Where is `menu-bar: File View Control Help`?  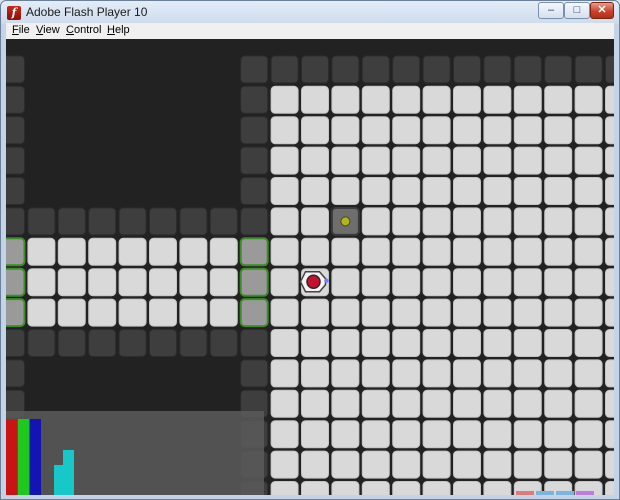 menu-bar: File View Control Help is located at coordinates (310, 31).